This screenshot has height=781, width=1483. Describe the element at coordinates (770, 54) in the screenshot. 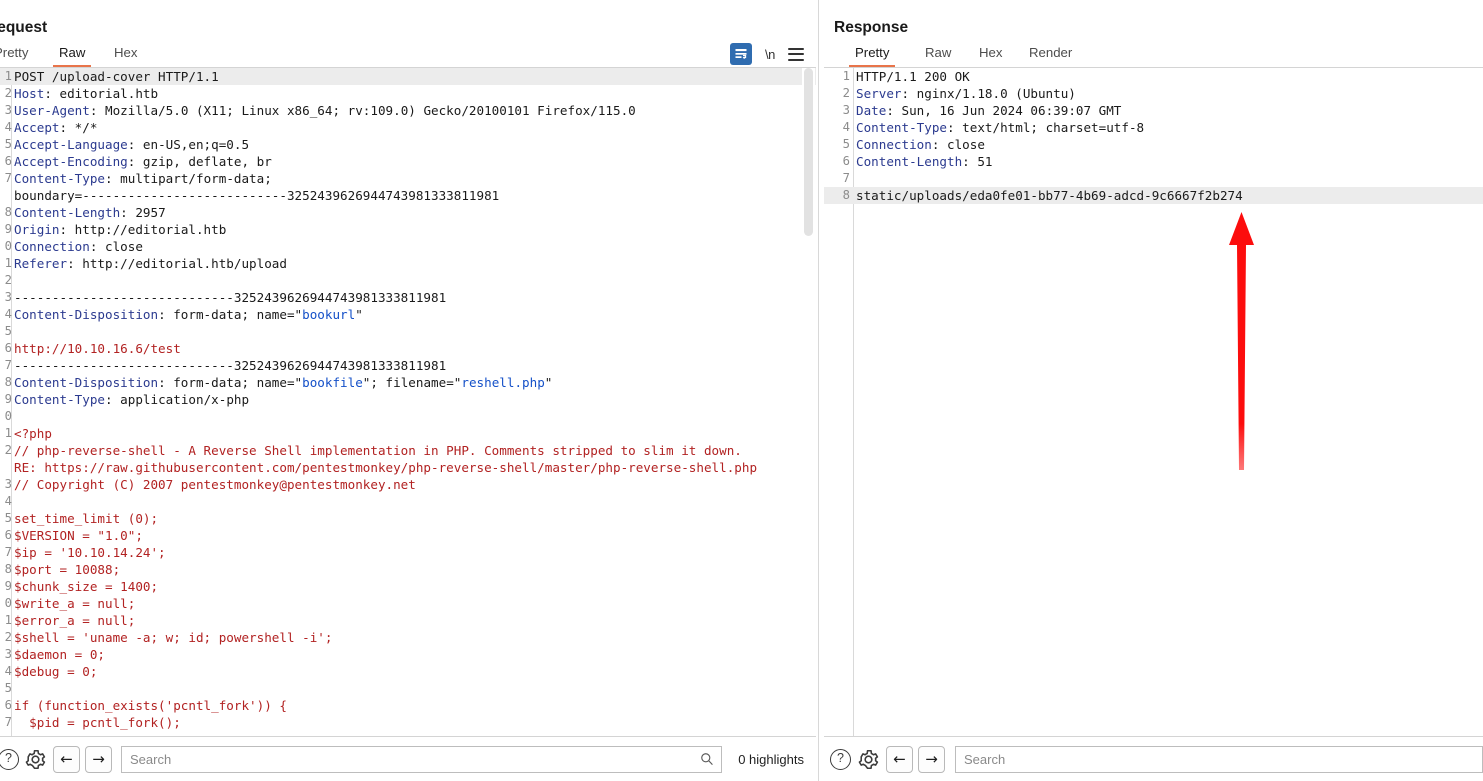

I see `show-newlines-icon: \n` at that location.